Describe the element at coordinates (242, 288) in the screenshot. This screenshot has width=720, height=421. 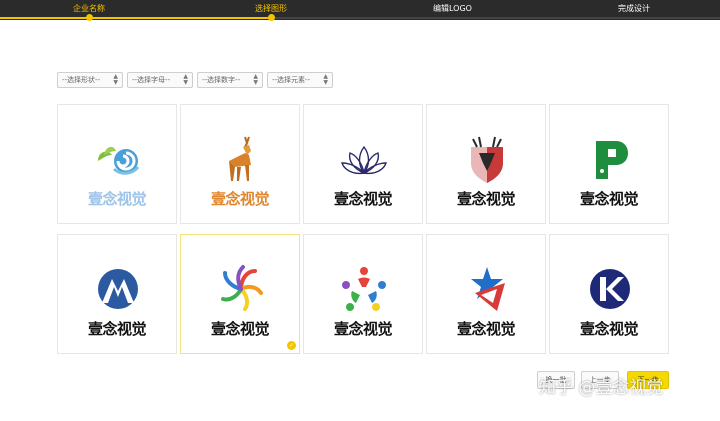
I see `rainbow-swirl-icon` at that location.